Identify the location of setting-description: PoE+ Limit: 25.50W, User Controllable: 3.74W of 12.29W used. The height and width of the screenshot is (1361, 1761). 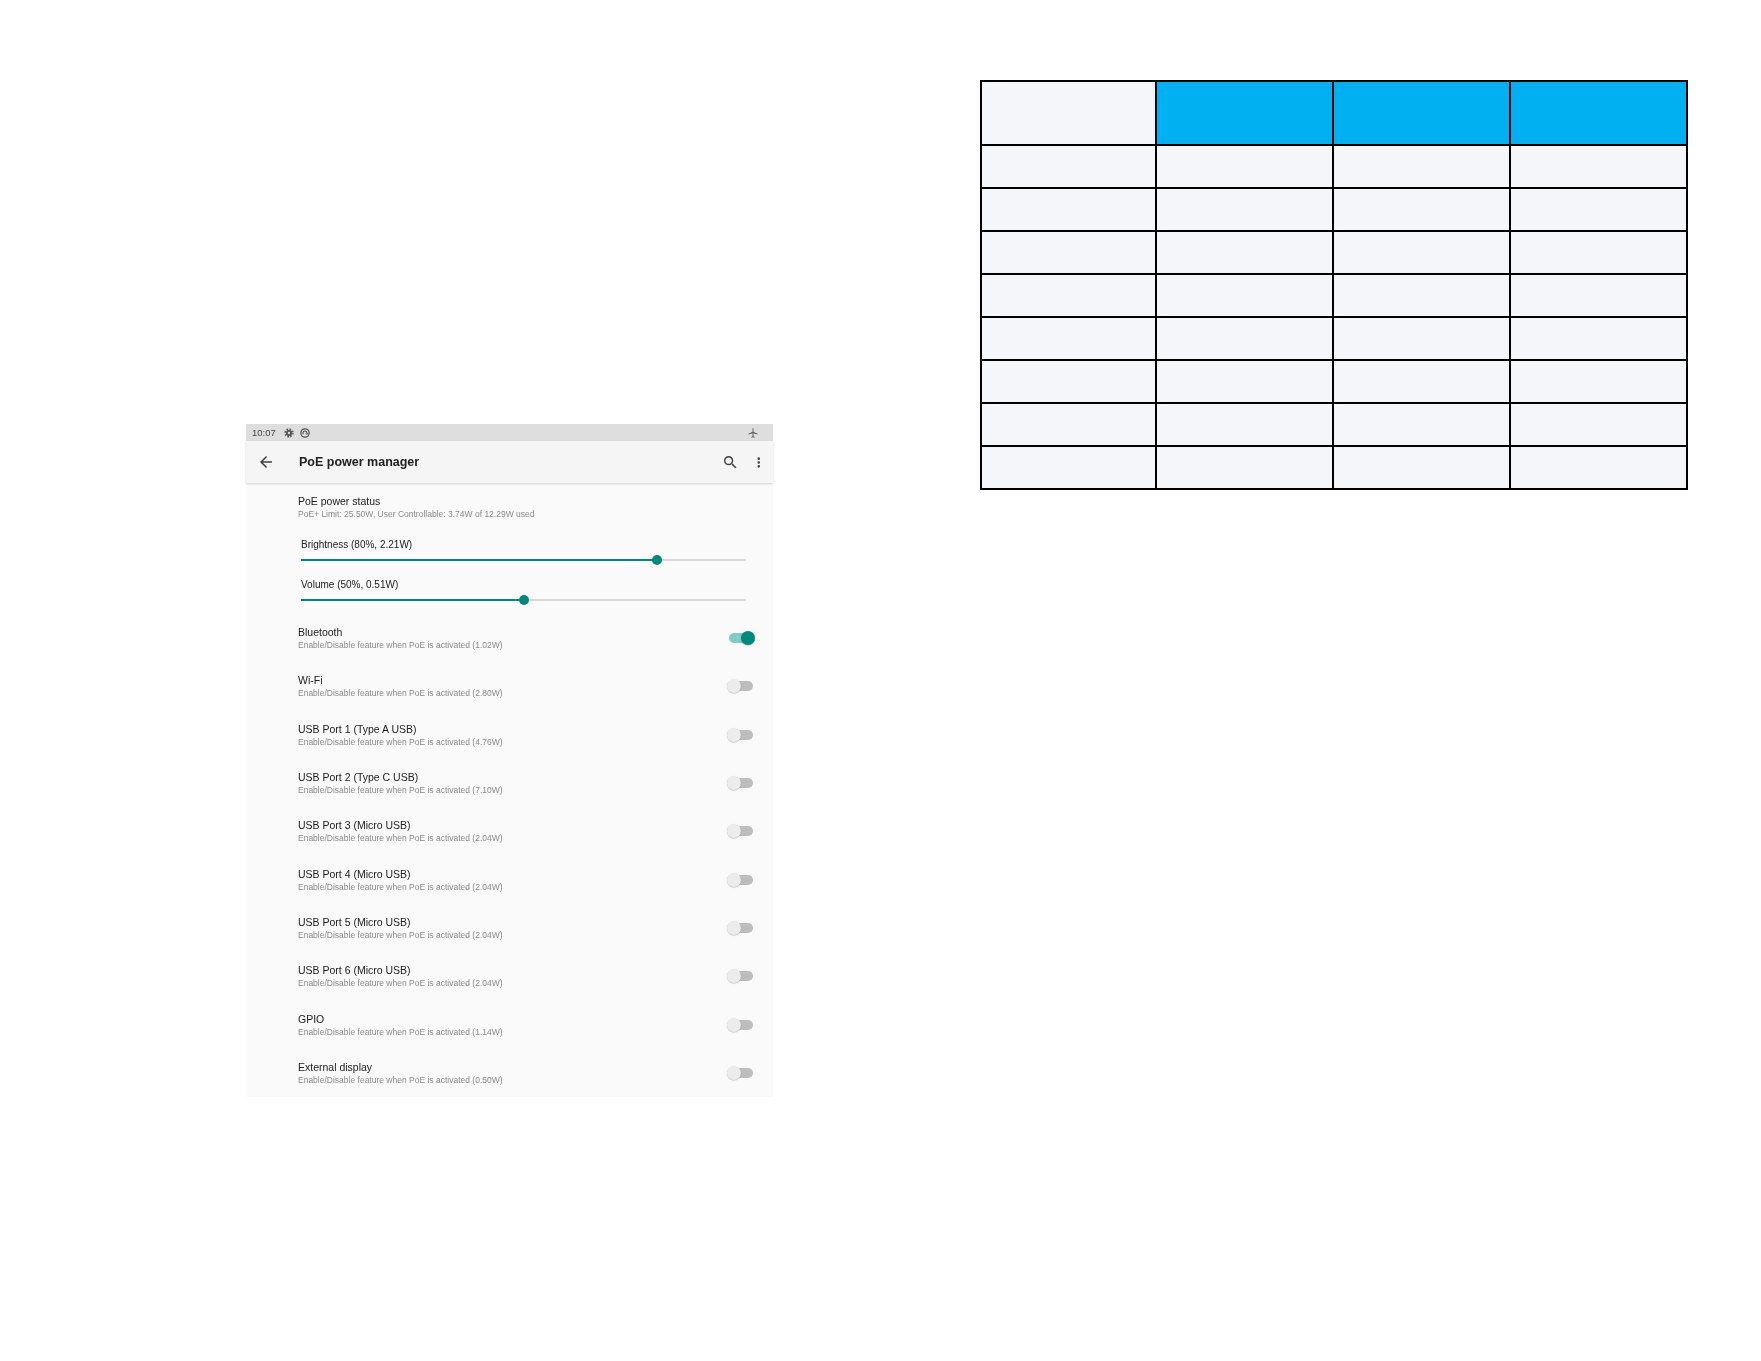
(417, 514).